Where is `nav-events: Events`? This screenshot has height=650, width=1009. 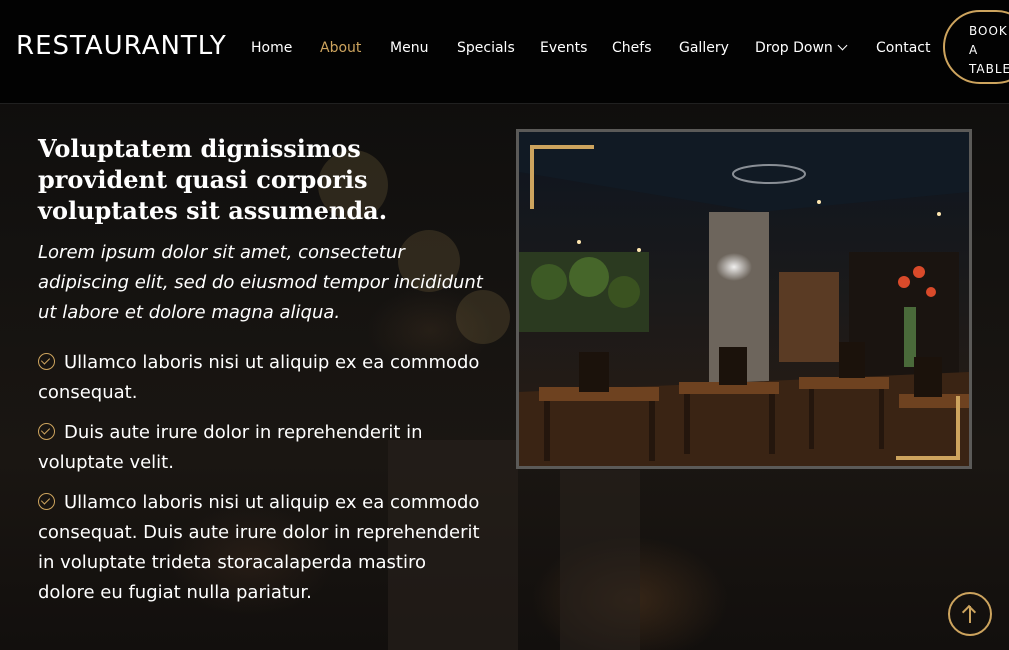 nav-events: Events is located at coordinates (563, 48).